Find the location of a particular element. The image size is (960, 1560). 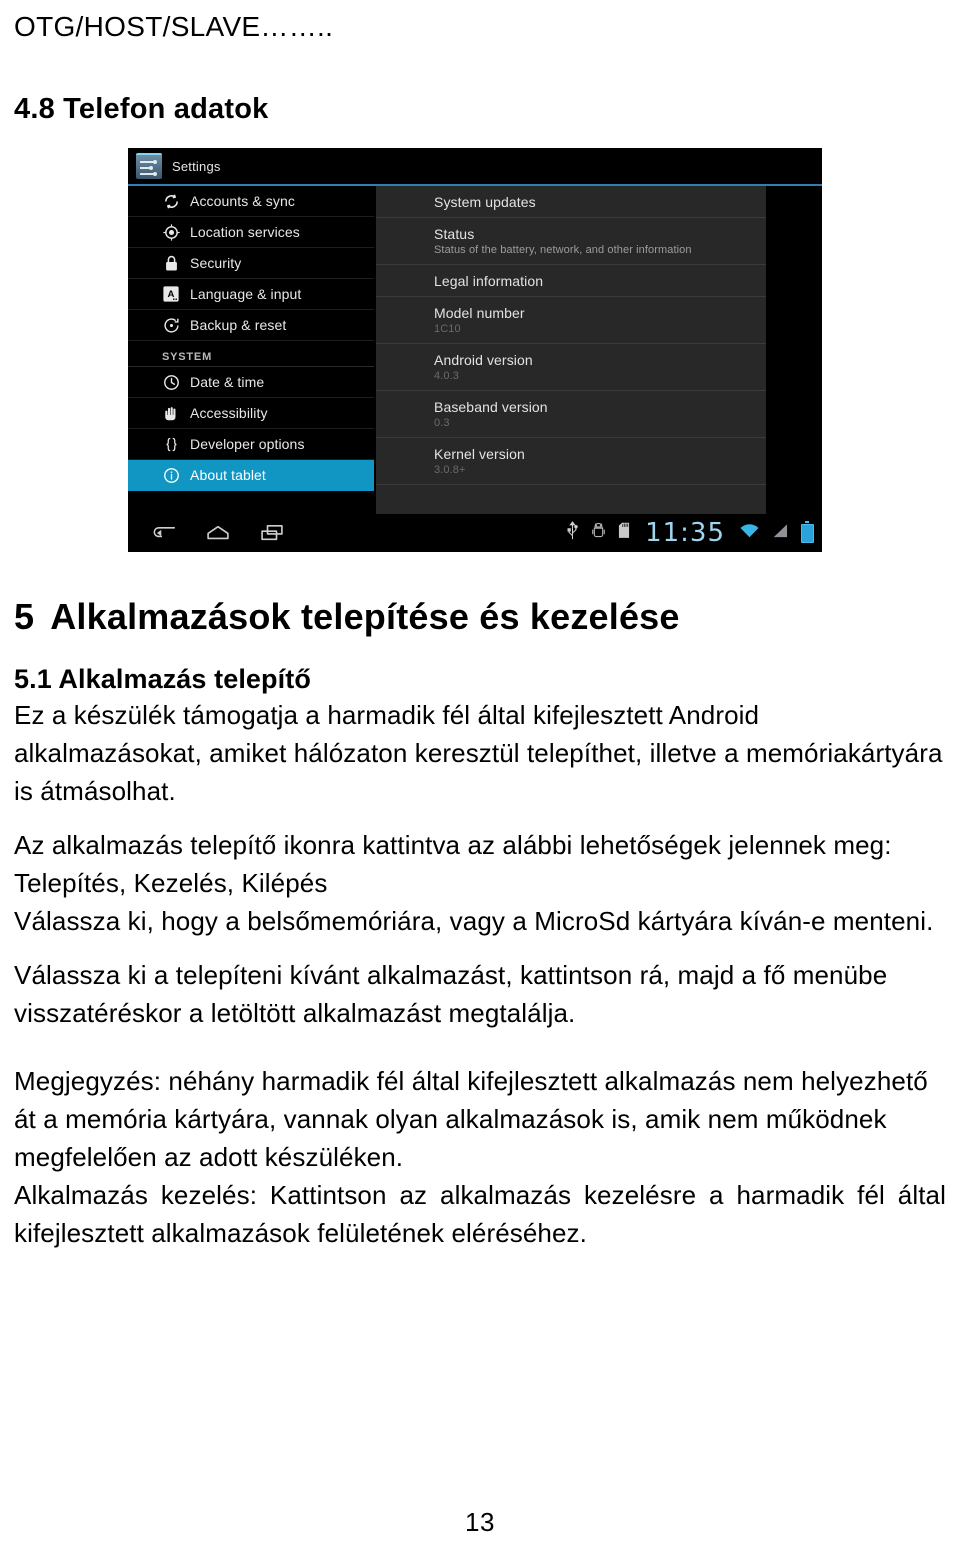

language-icon: A is located at coordinates (171, 294).